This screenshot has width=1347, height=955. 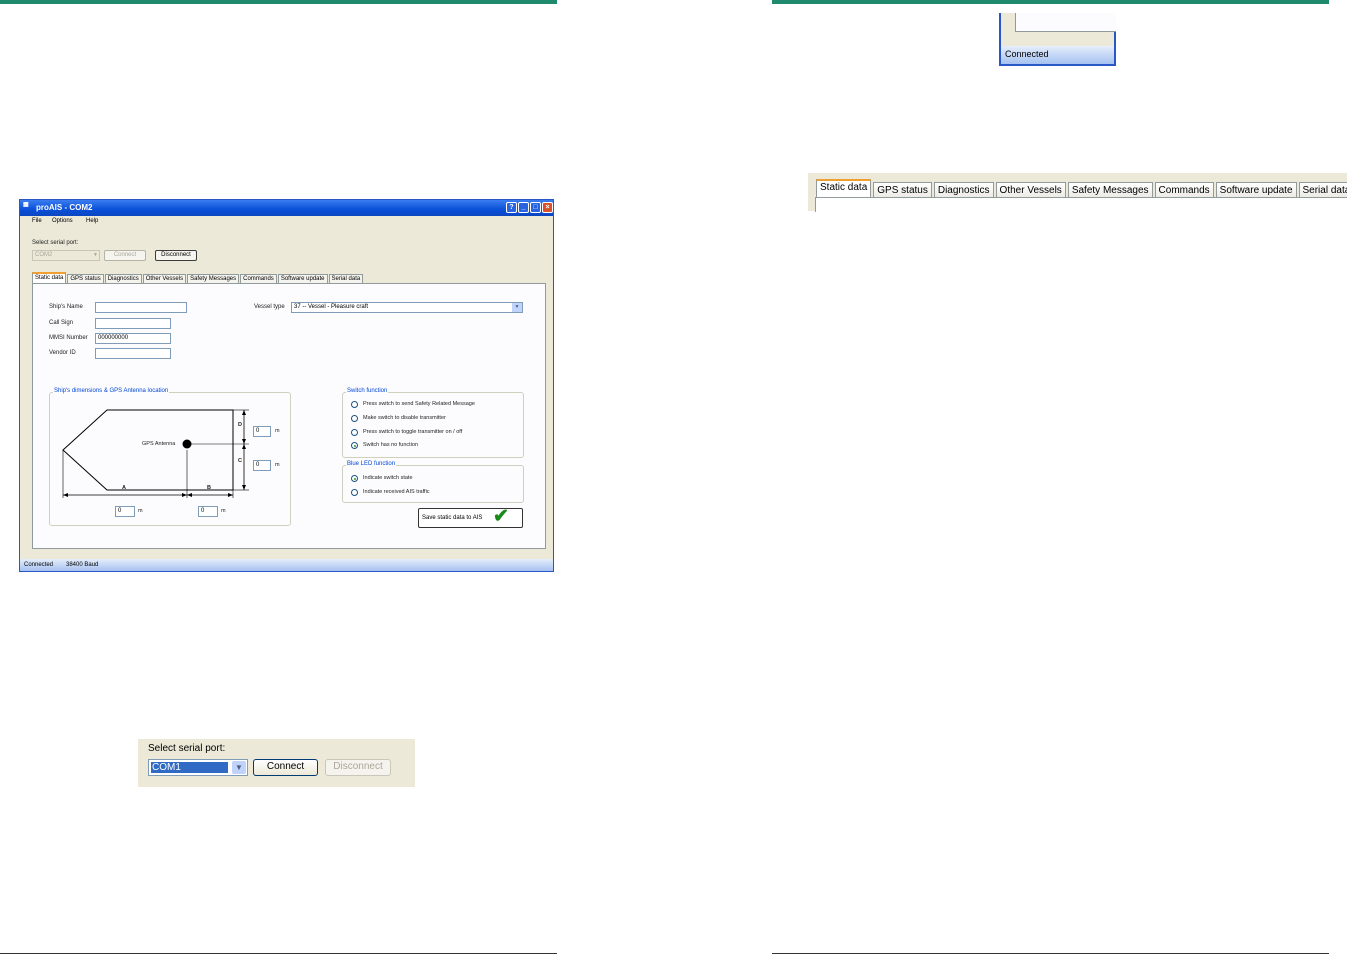 What do you see at coordinates (111, 391) in the screenshot?
I see `ship-dimensions-group-label: Ship's dimensions & GPS Antenna location` at bounding box center [111, 391].